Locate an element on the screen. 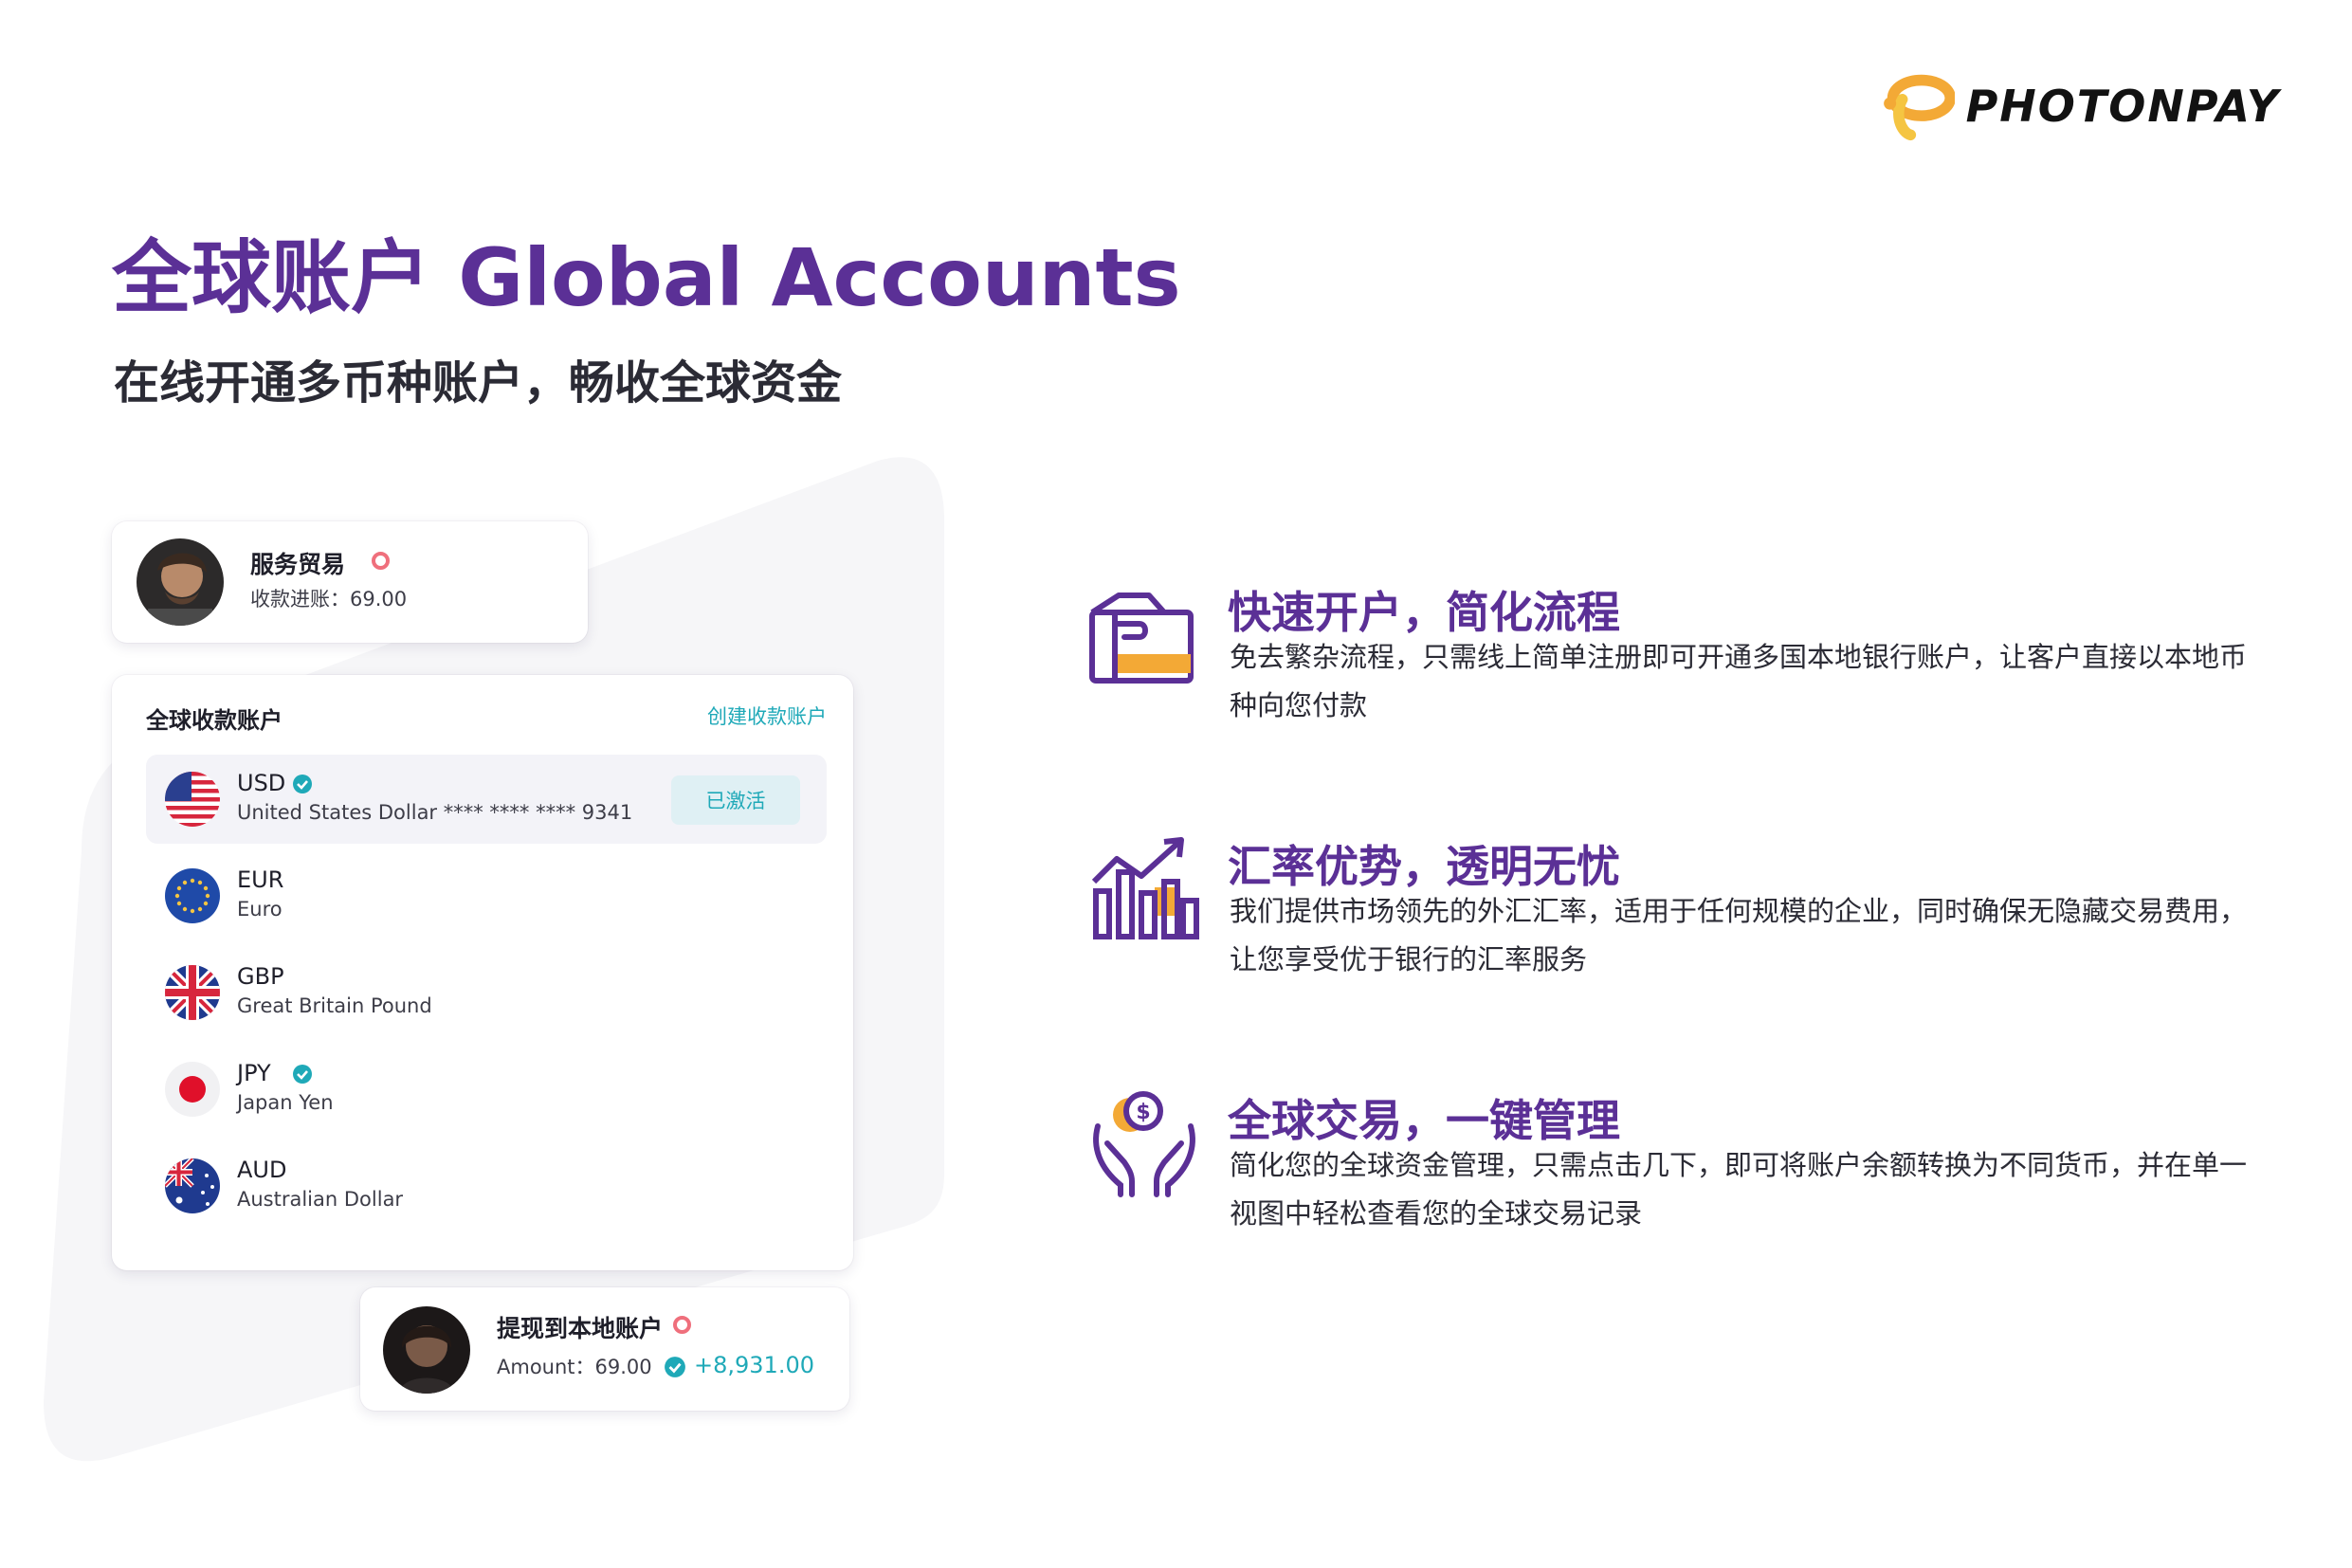  account-row-gbp: GBP Great Britain Pound is located at coordinates (486, 992).